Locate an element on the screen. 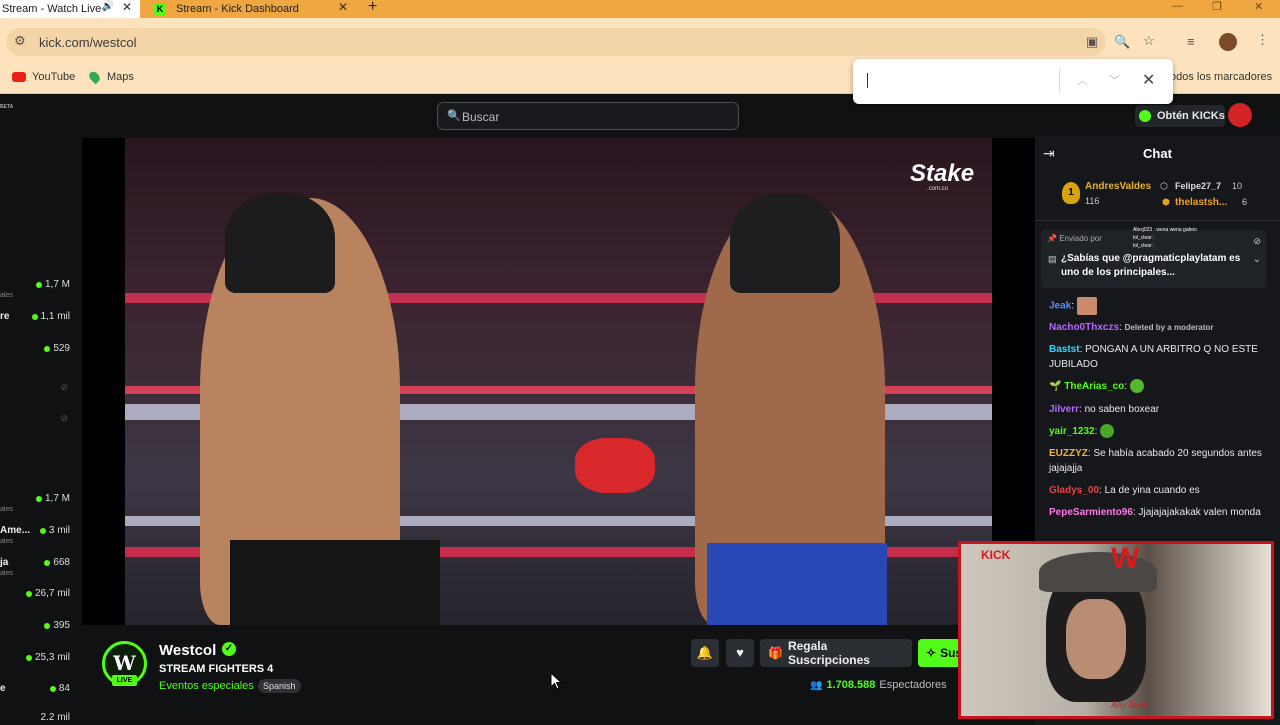 This screenshot has height=725, width=1280. stream-category: Eventos especiales is located at coordinates (206, 686).